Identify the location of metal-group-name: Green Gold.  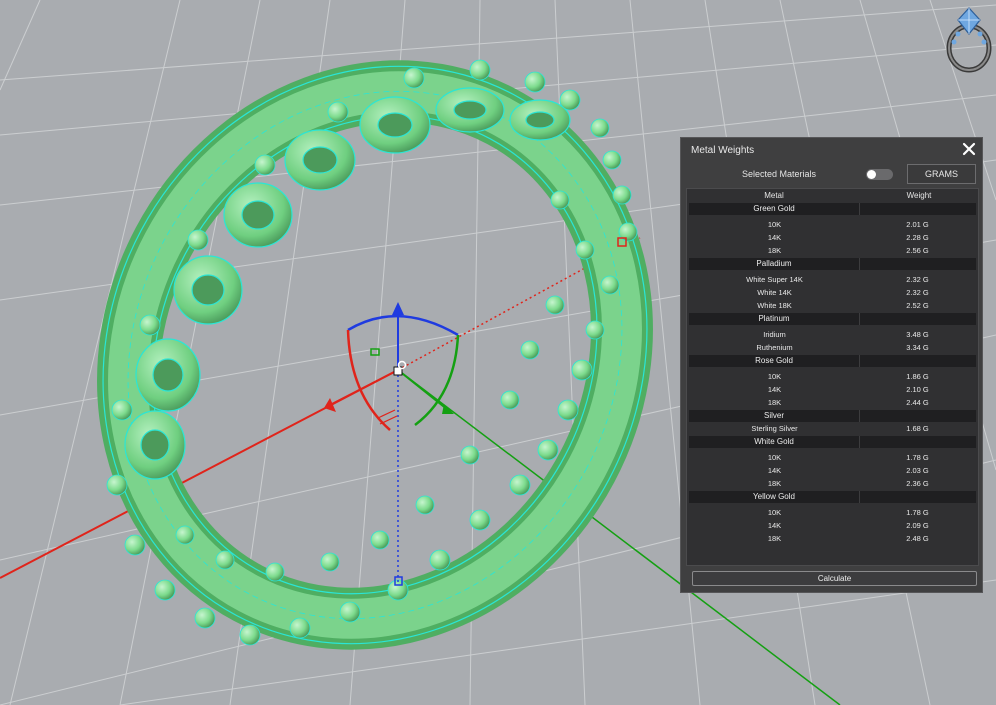
(774, 209).